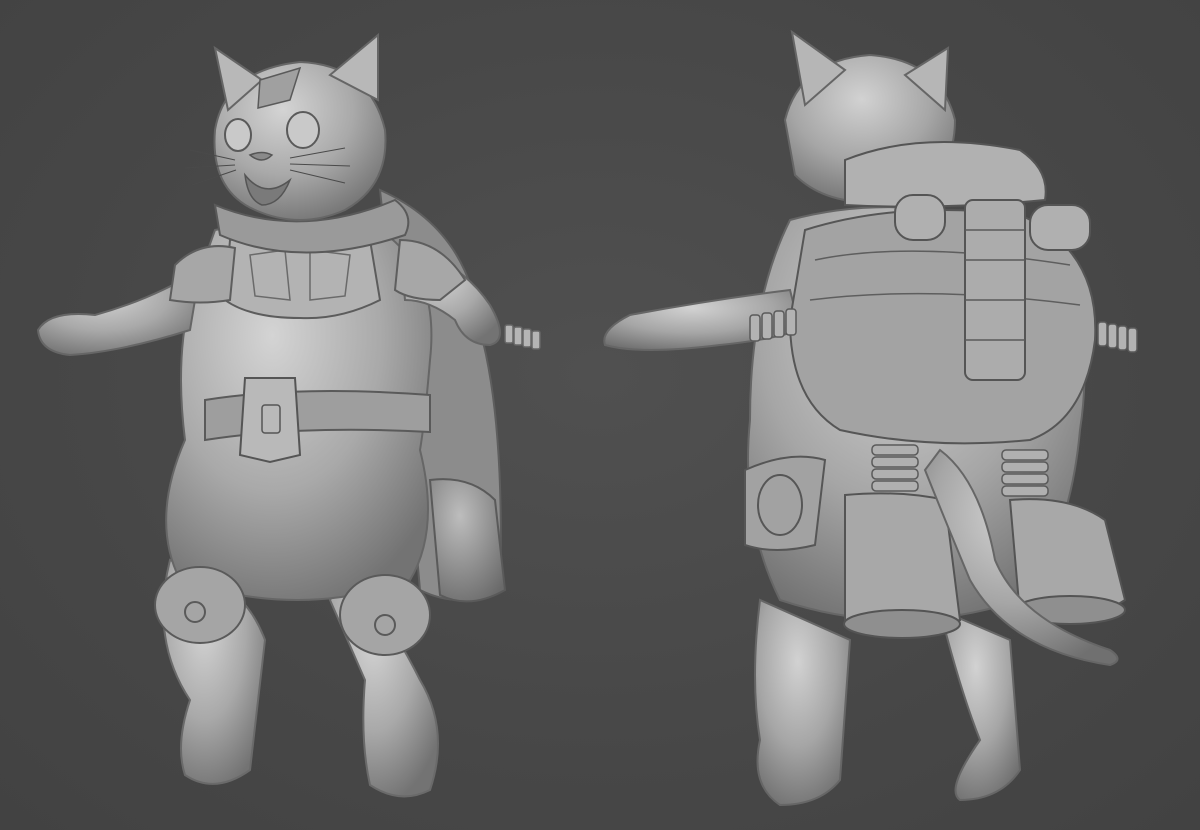  Describe the element at coordinates (1117, 337) in the screenshot. I see `side-hose-right` at that location.